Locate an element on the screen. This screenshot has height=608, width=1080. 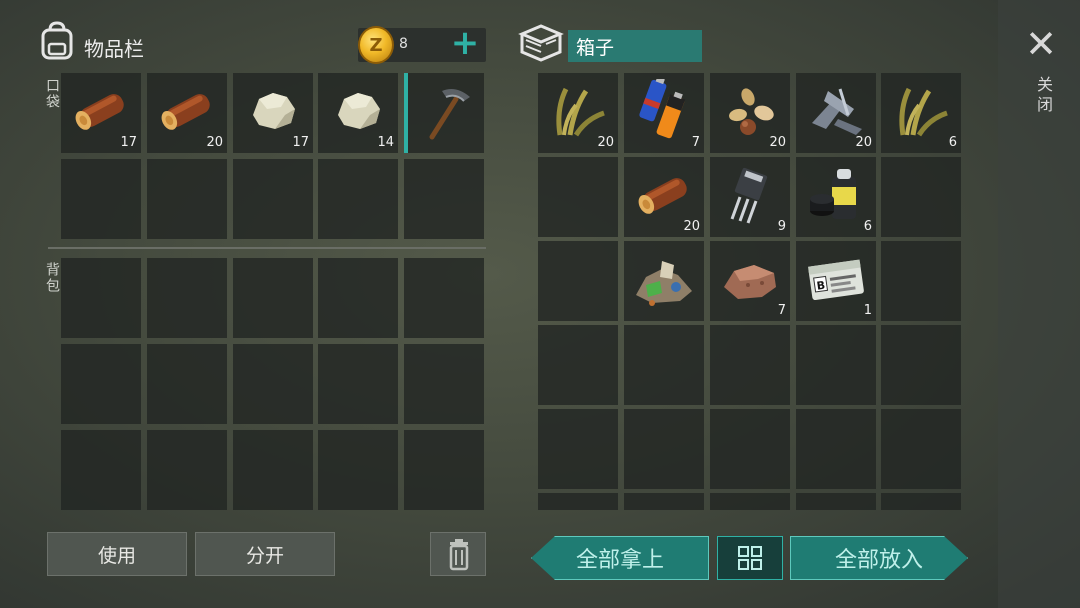
sort-button is located at coordinates (750, 558).